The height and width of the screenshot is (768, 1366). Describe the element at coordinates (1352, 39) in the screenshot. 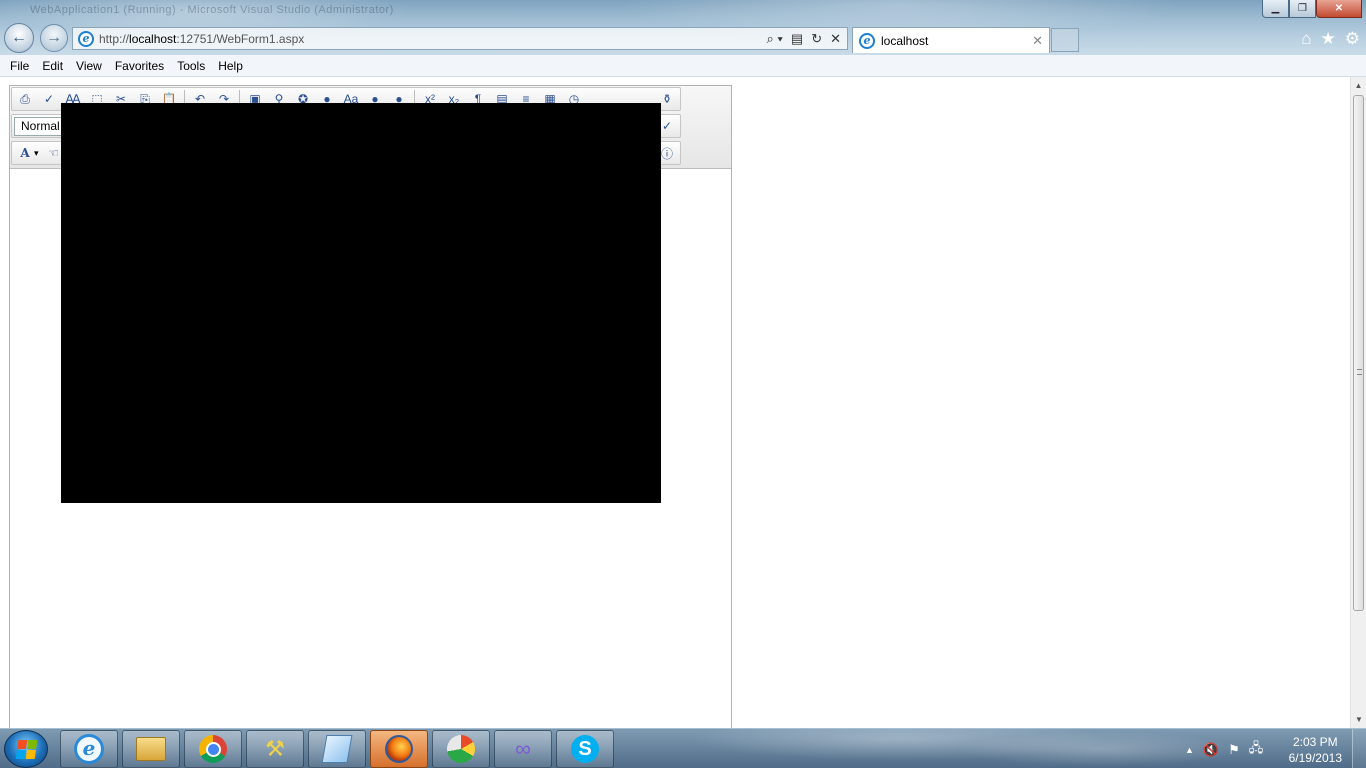

I see `gear-icon: ⚙` at that location.